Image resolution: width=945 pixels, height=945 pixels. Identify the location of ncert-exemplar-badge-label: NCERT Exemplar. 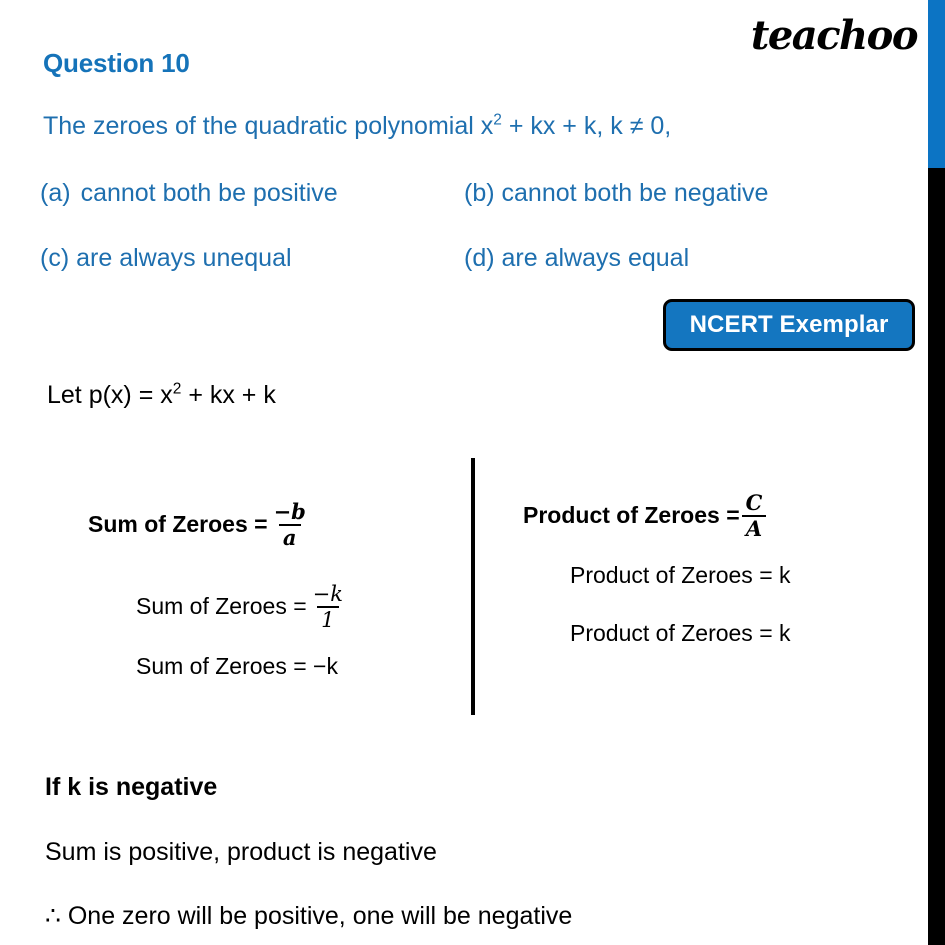
(789, 324).